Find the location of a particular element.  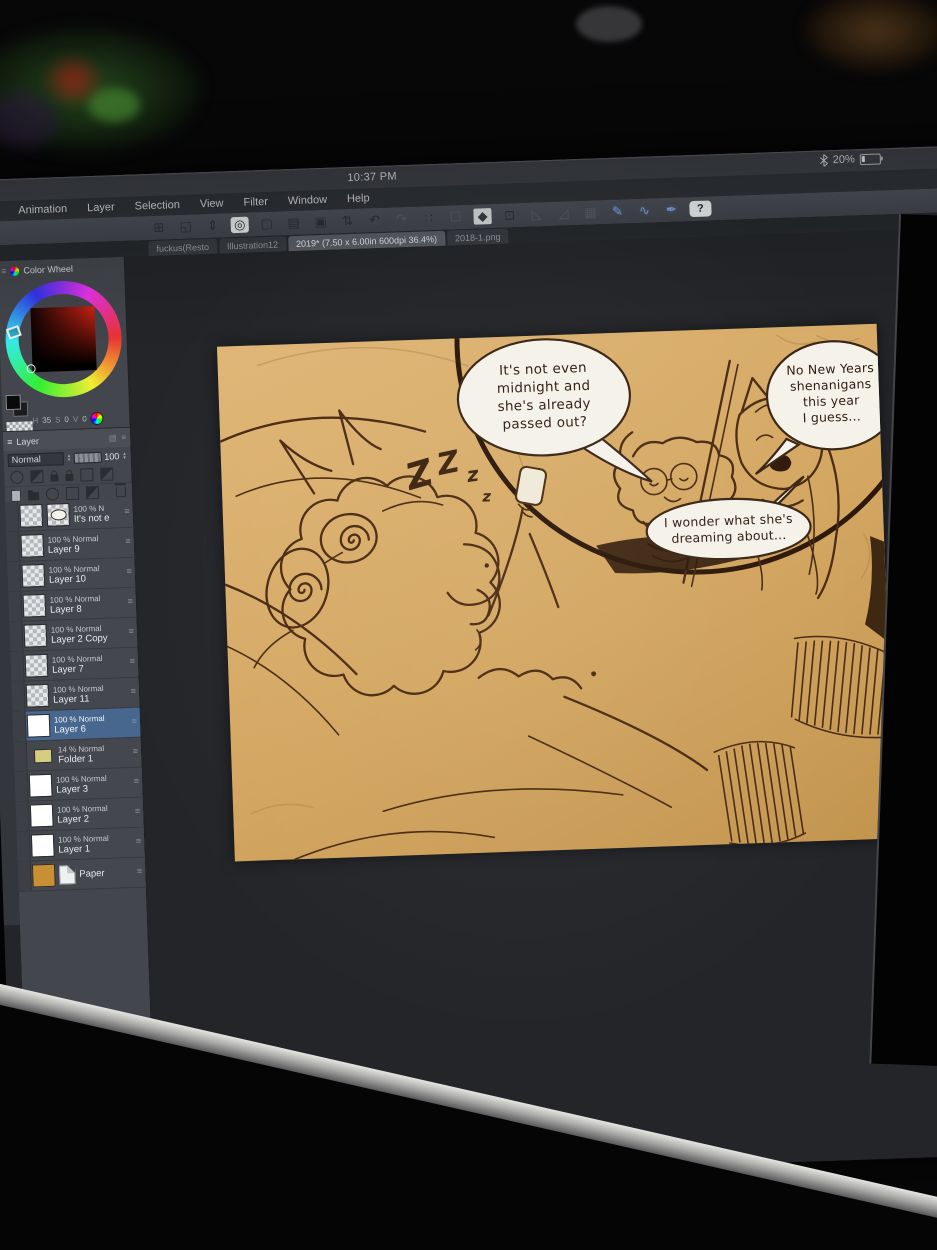

opacity-value: 100 is located at coordinates (112, 456).